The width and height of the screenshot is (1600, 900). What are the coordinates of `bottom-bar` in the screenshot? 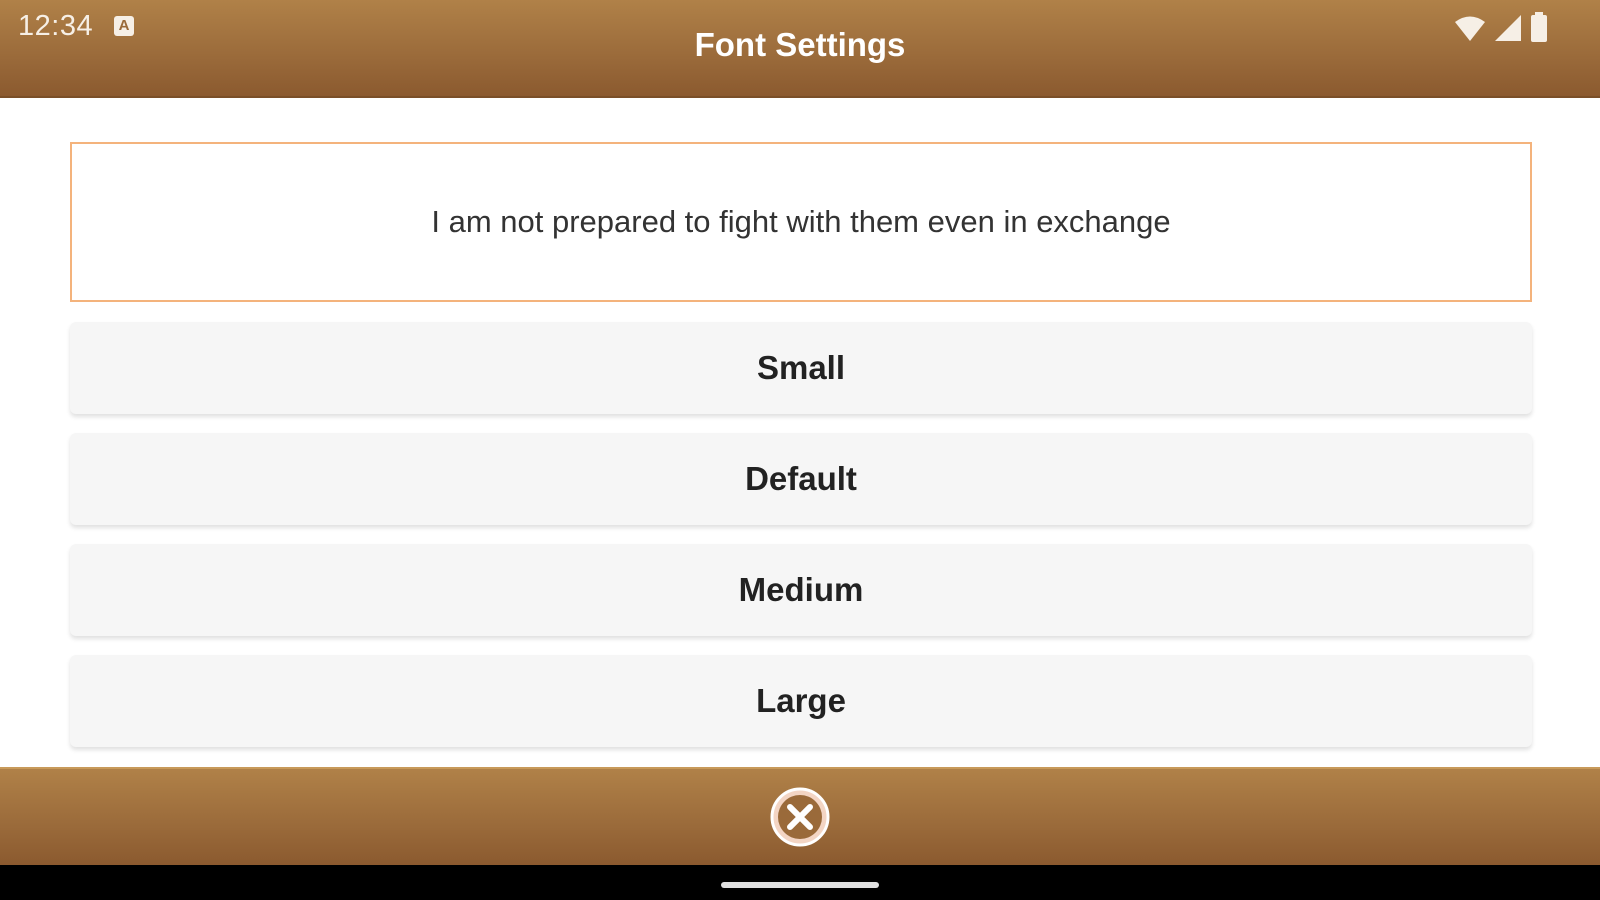 It's located at (800, 816).